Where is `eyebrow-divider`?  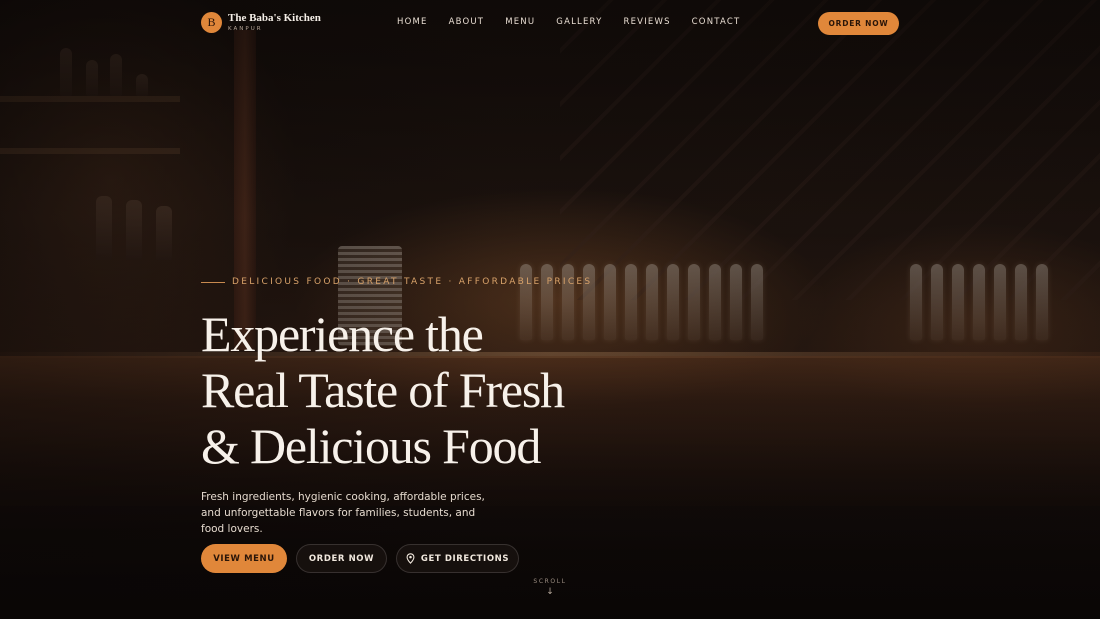 eyebrow-divider is located at coordinates (213, 282).